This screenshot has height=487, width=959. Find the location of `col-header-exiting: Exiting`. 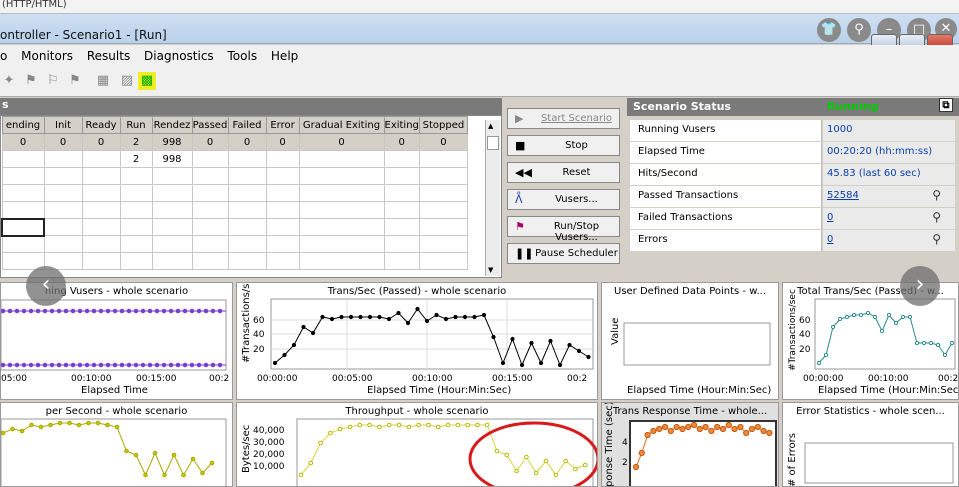

col-header-exiting: Exiting is located at coordinates (401, 125).